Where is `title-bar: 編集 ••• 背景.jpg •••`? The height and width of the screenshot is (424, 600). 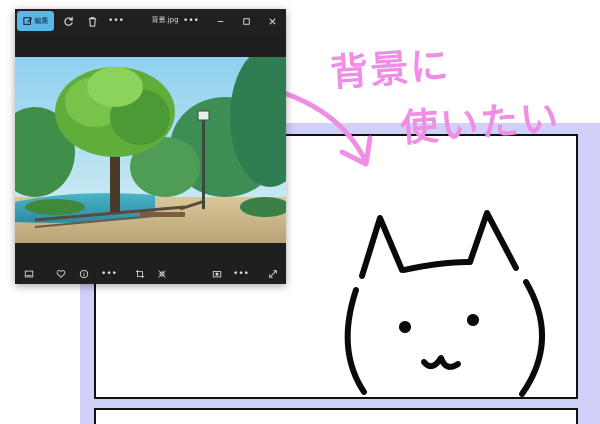
title-bar: 編集 ••• 背景.jpg ••• is located at coordinates (150, 22).